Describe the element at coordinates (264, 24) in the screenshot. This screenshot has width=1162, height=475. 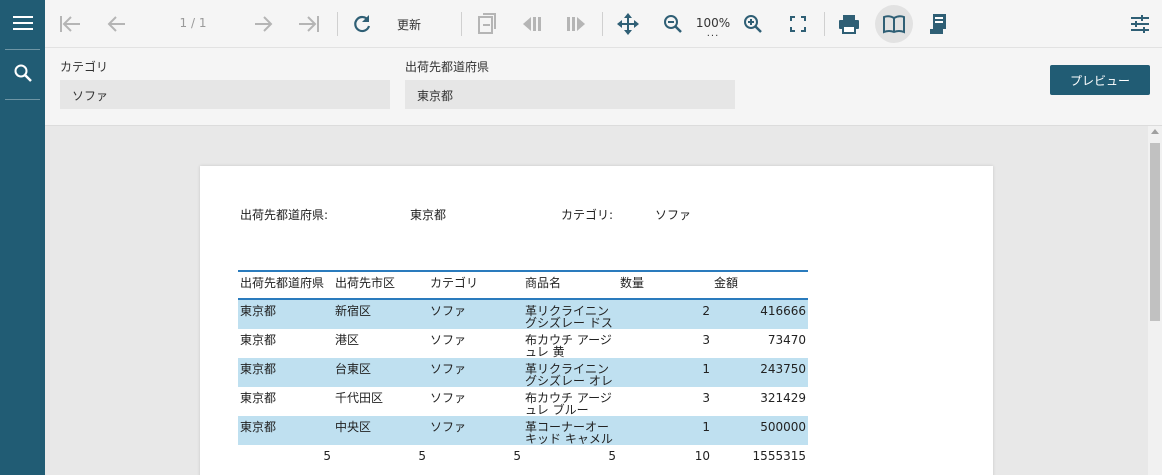
I see `next-page-button` at that location.